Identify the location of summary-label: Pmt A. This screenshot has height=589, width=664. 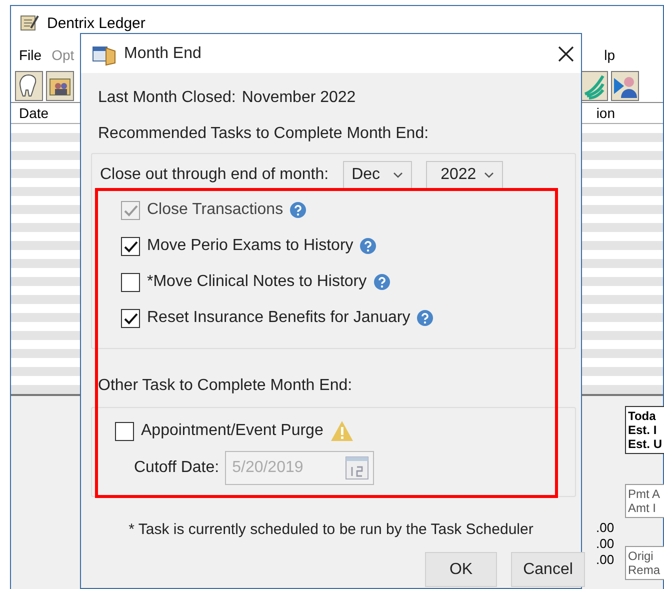
(645, 494).